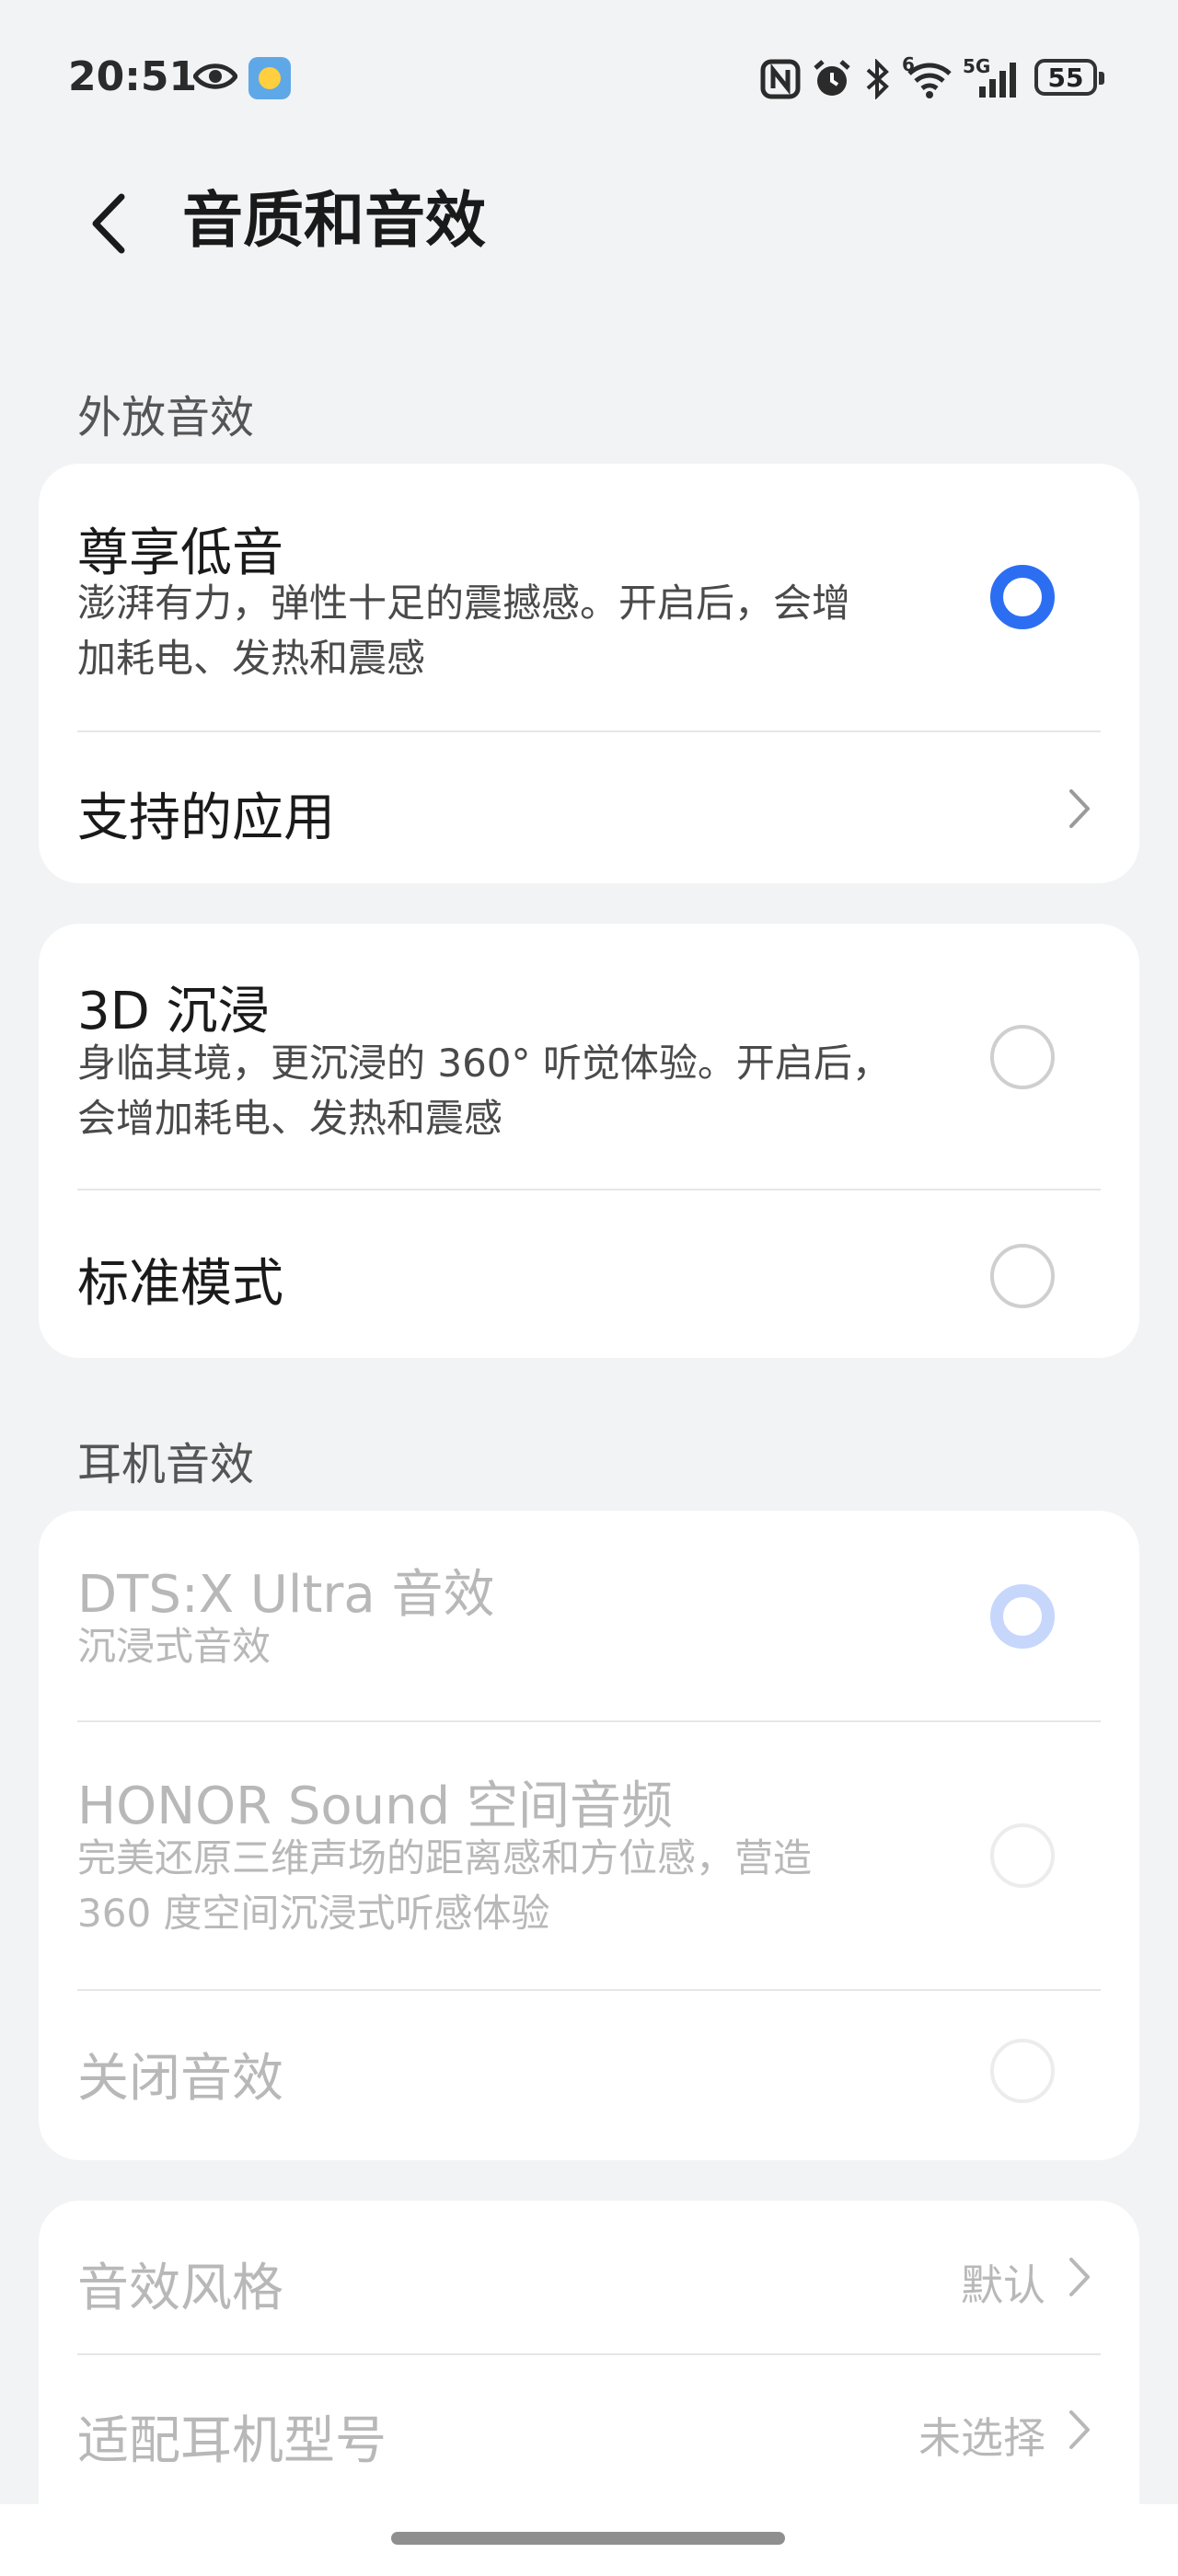 The height and width of the screenshot is (2576, 1178). I want to click on radio-standard, so click(1022, 1276).